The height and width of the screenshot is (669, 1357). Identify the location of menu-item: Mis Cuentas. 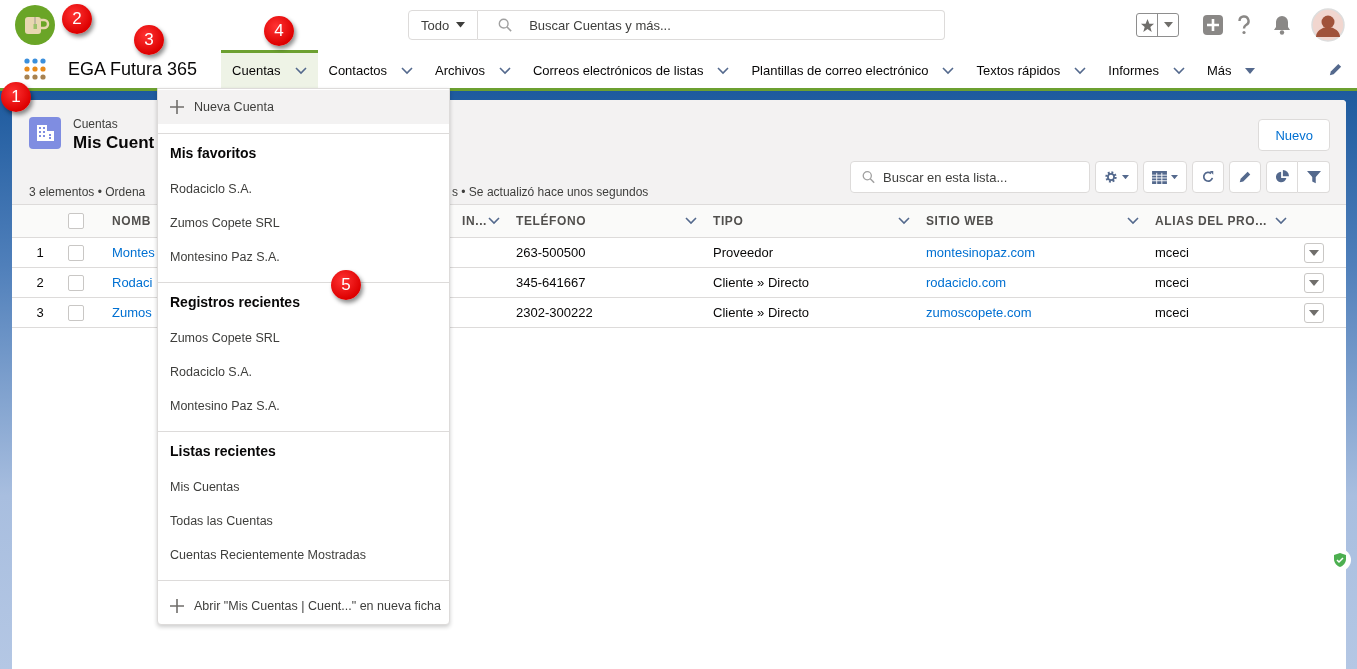
(205, 487).